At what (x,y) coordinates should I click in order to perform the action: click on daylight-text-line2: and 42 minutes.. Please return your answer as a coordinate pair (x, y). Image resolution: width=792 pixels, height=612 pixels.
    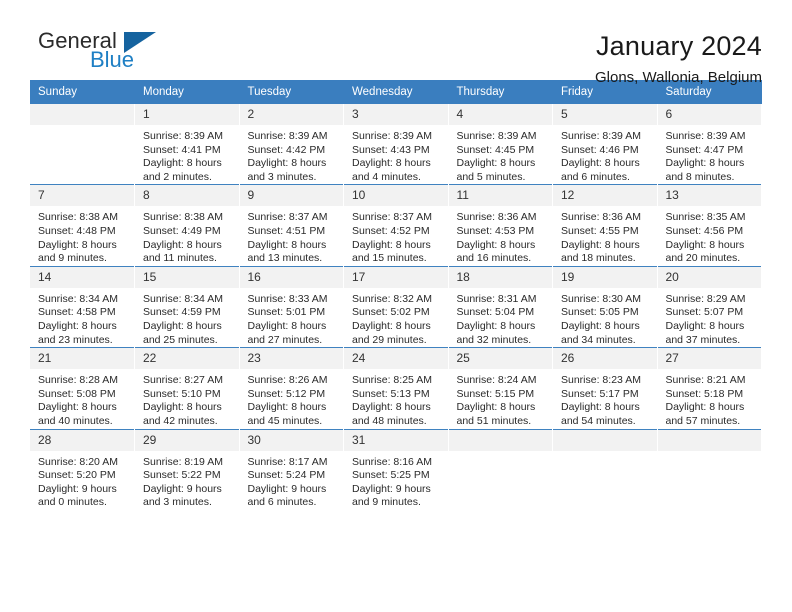
    Looking at the image, I should click on (180, 420).